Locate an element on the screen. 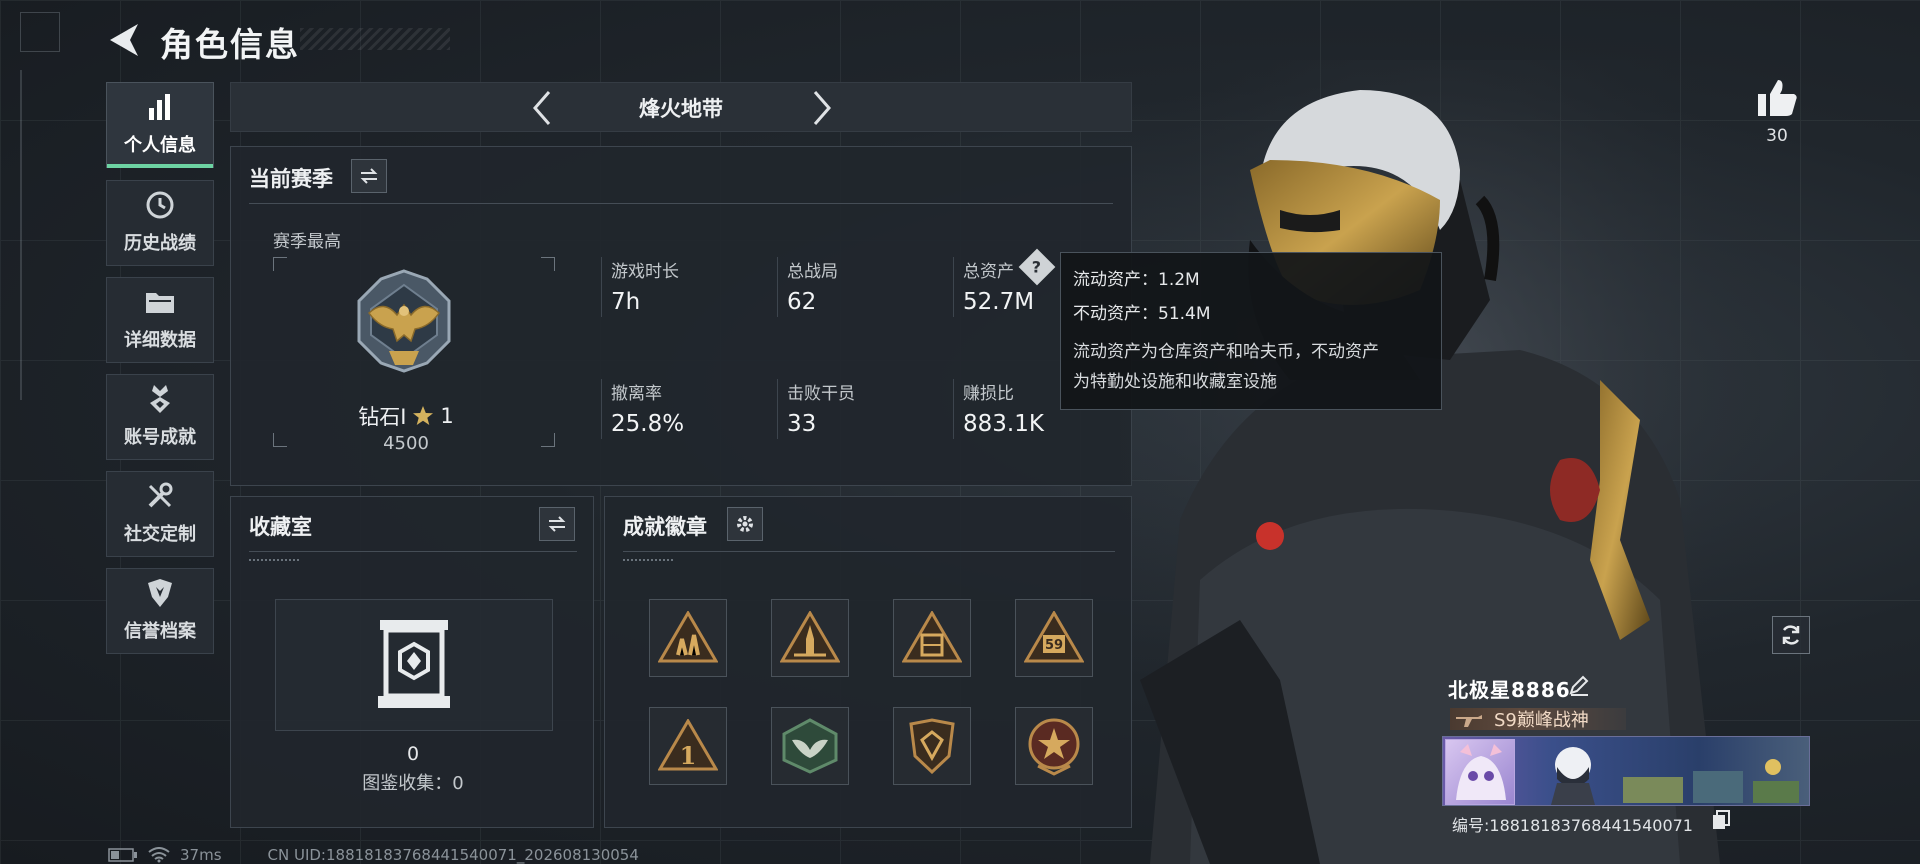 Image resolution: width=1920 pixels, height=864 pixels. catalog-progress: 图鉴收集：0 is located at coordinates (413, 783).